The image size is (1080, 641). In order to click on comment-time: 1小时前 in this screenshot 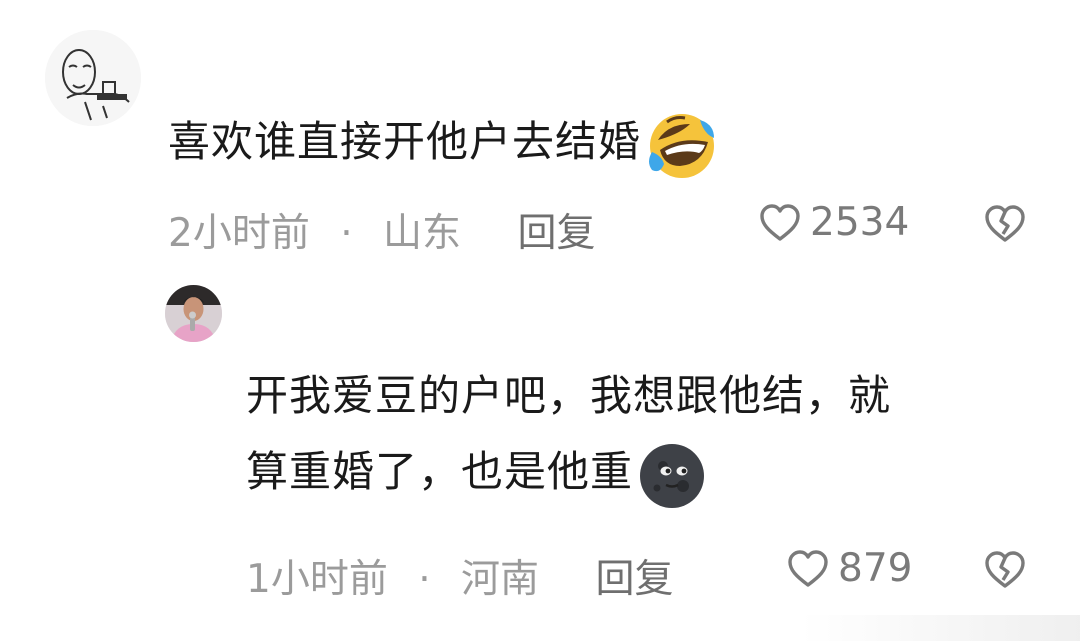, I will do `click(317, 579)`.